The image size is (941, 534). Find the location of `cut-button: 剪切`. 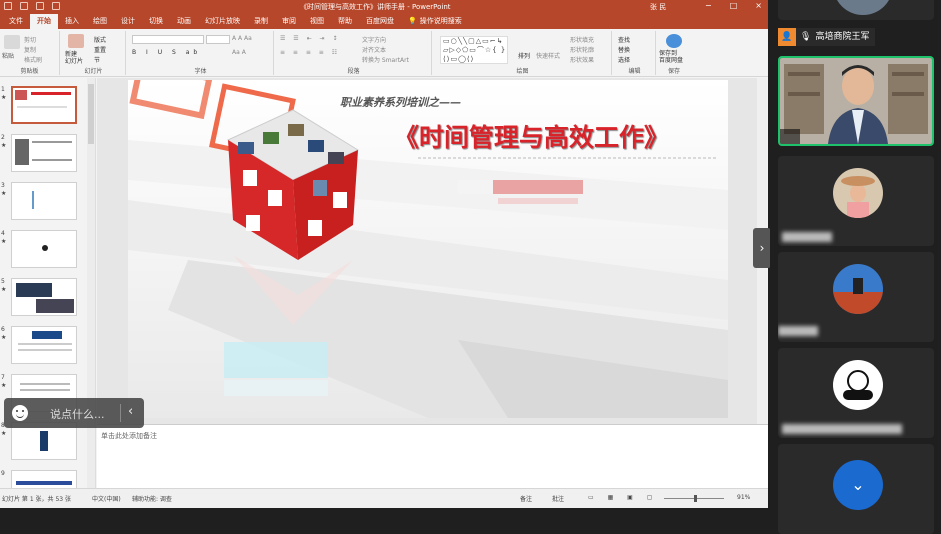

cut-button: 剪切 is located at coordinates (30, 39).